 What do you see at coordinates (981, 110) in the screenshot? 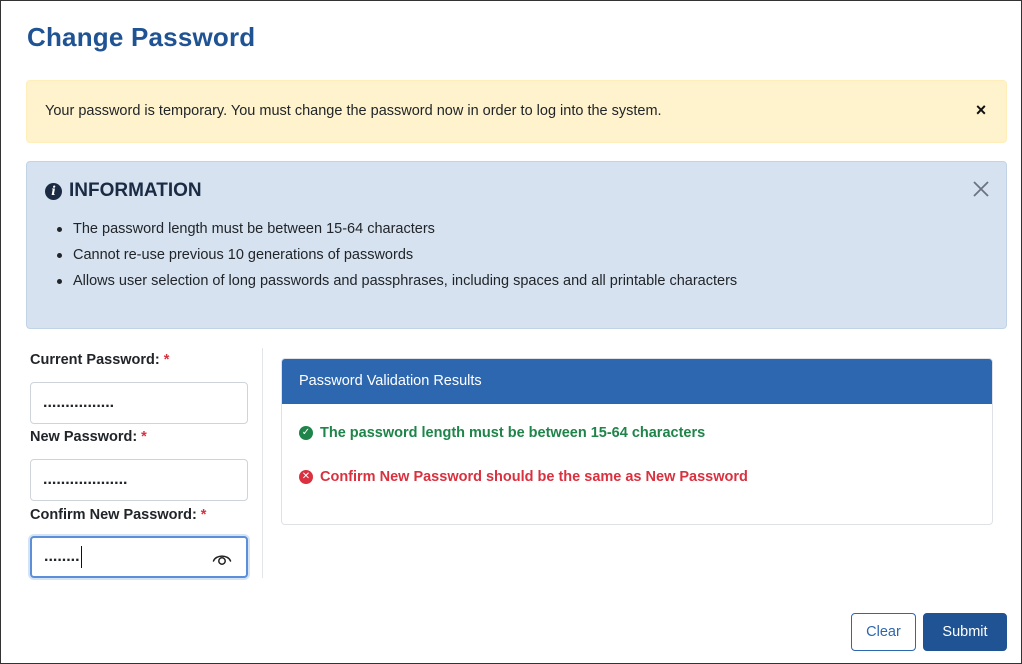
I see `close-alert-button: ×` at bounding box center [981, 110].